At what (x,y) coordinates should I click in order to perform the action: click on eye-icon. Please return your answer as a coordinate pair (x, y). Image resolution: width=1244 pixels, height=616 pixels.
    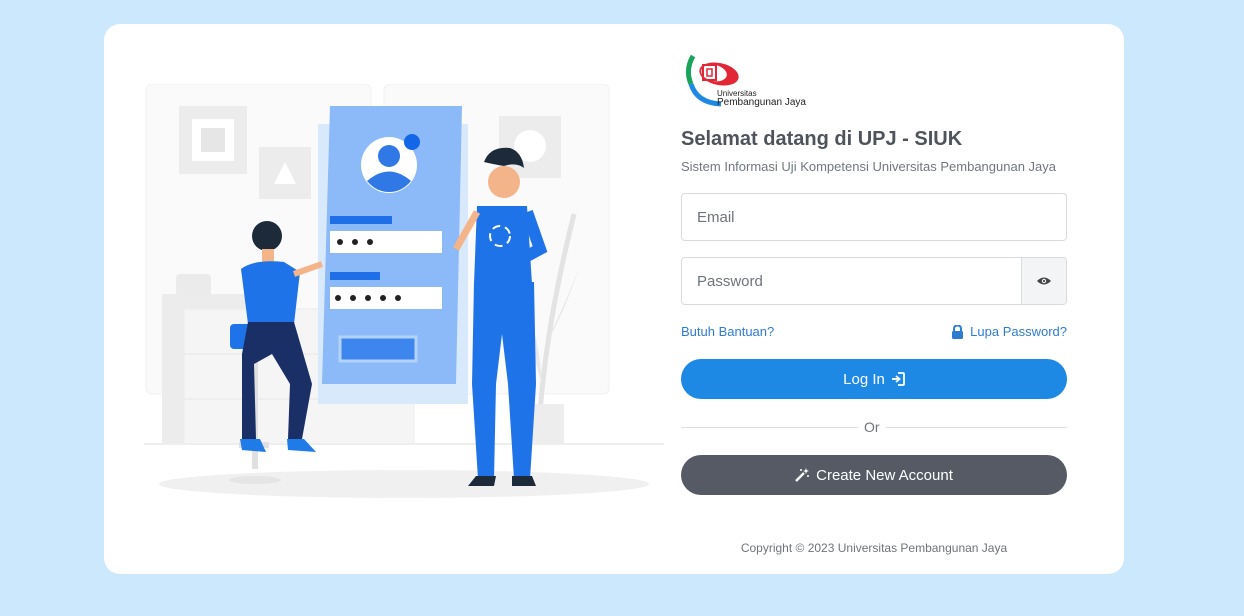
    Looking at the image, I should click on (1044, 281).